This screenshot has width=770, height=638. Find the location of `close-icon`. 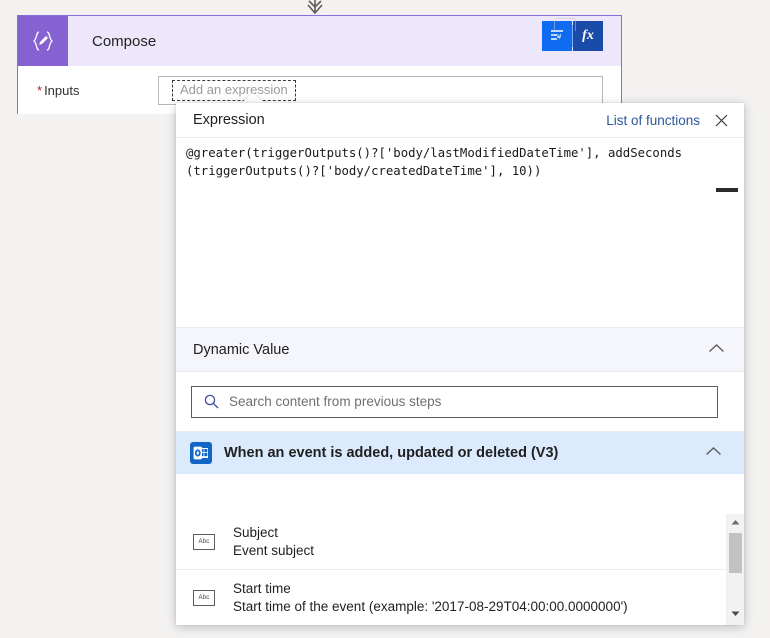

close-icon is located at coordinates (721, 120).